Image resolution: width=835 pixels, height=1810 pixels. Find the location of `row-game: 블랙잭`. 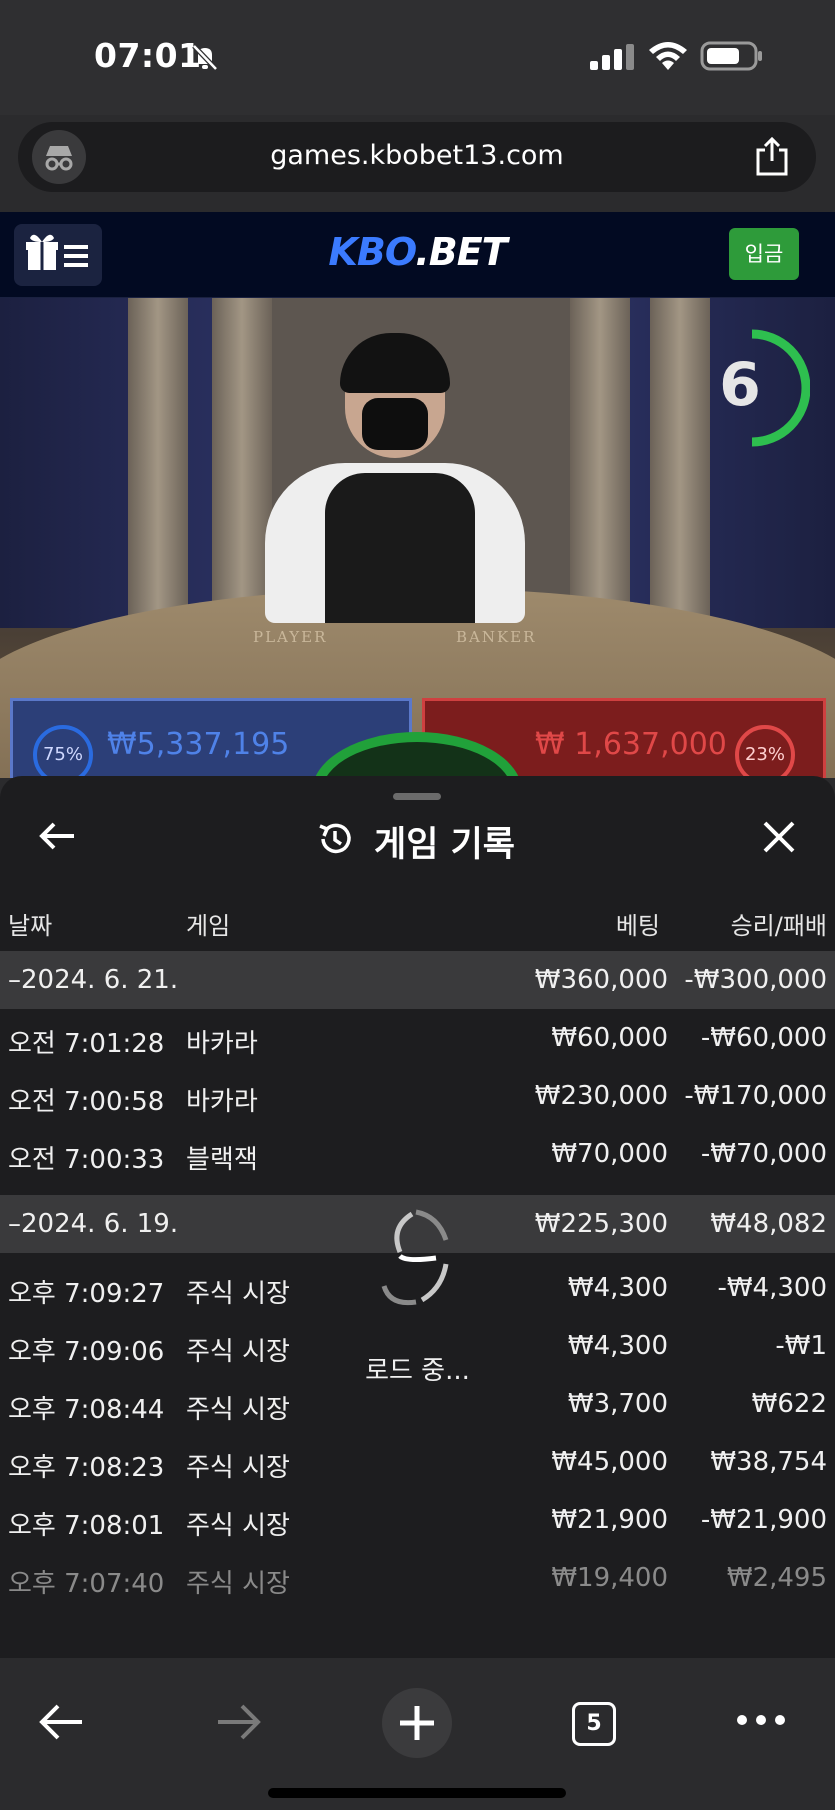

row-game: 블랙잭 is located at coordinates (222, 1160).